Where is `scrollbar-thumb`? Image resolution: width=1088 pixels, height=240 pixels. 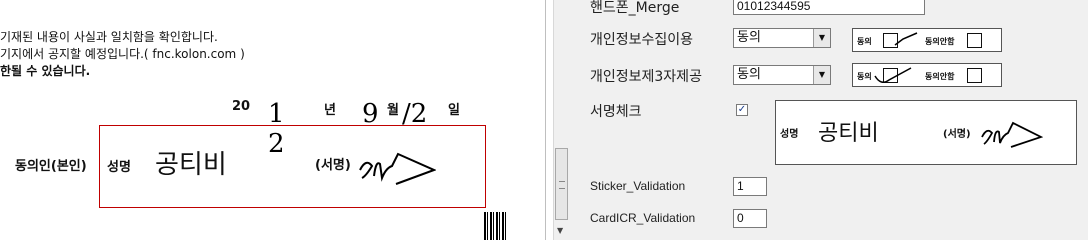
scrollbar-thumb is located at coordinates (561, 184).